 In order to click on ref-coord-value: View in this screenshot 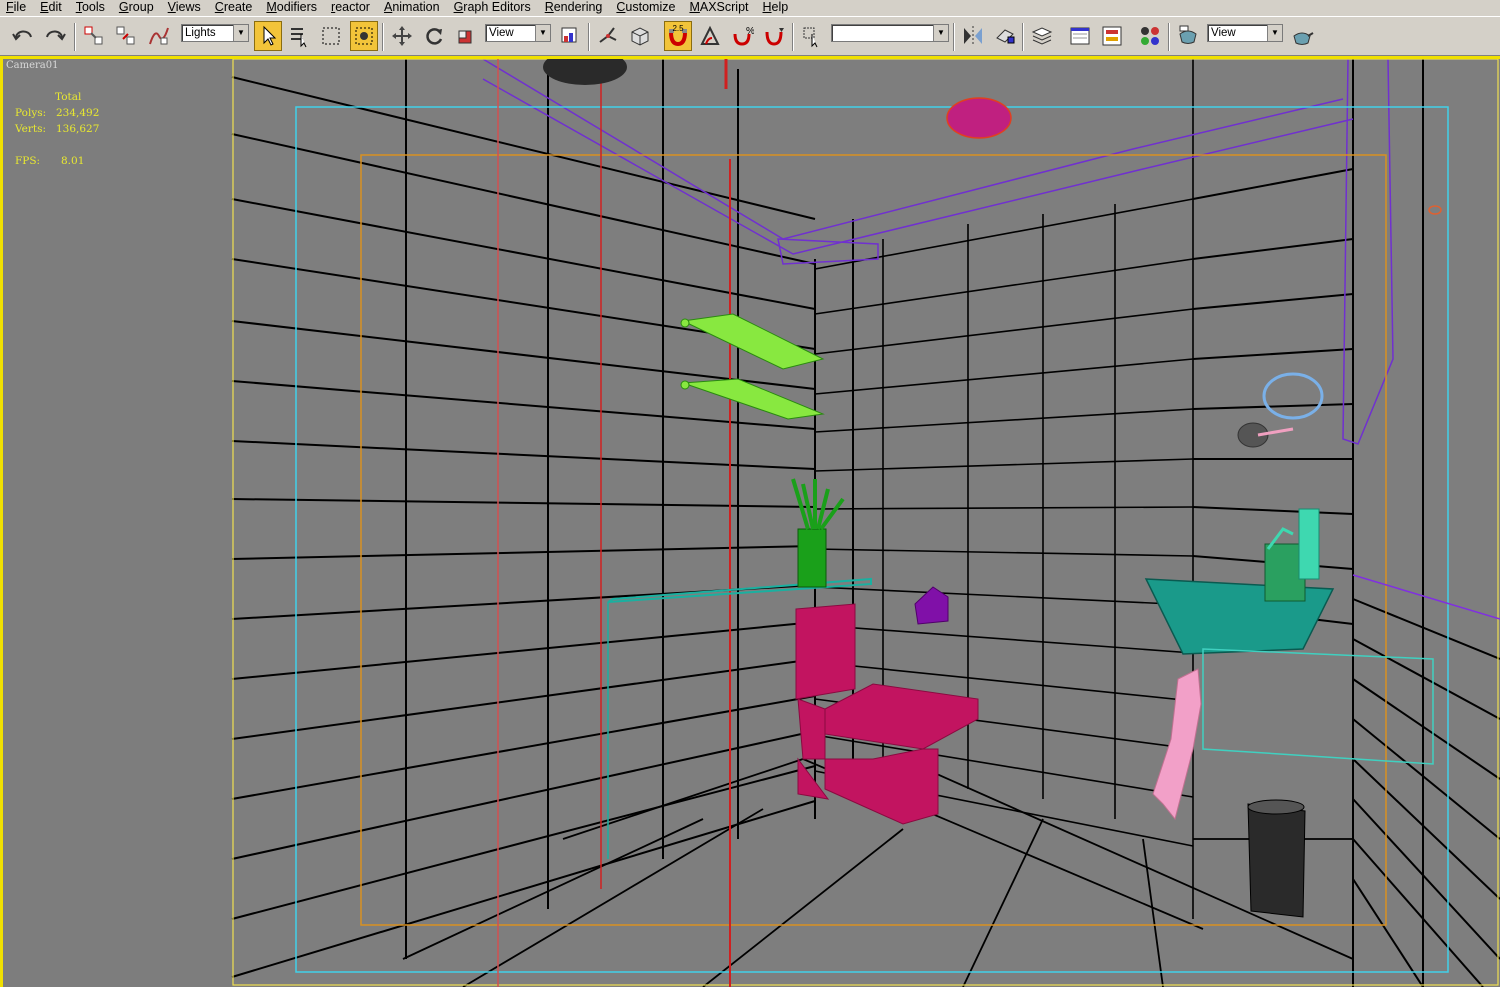, I will do `click(501, 33)`.